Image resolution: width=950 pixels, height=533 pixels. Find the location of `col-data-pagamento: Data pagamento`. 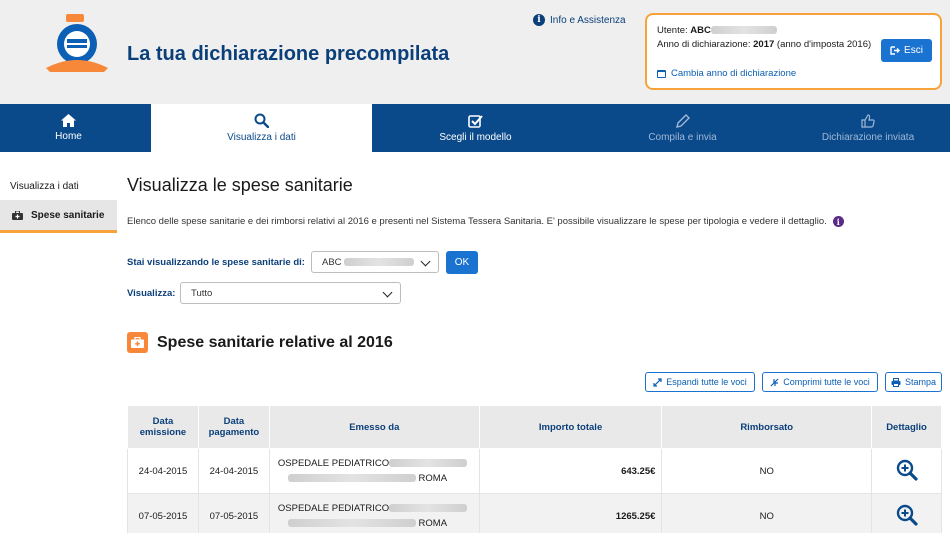

col-data-pagamento: Data pagamento is located at coordinates (233, 427).